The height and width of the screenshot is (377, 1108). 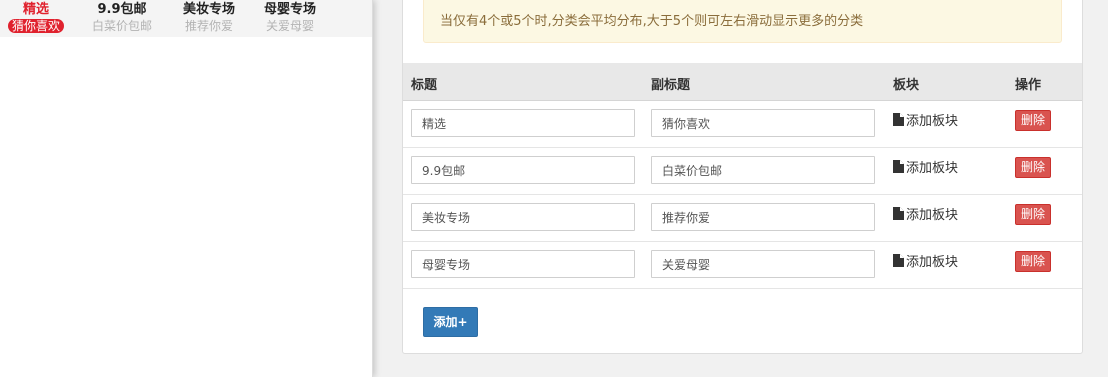 What do you see at coordinates (424, 85) in the screenshot?
I see `column-header-title: 标题` at bounding box center [424, 85].